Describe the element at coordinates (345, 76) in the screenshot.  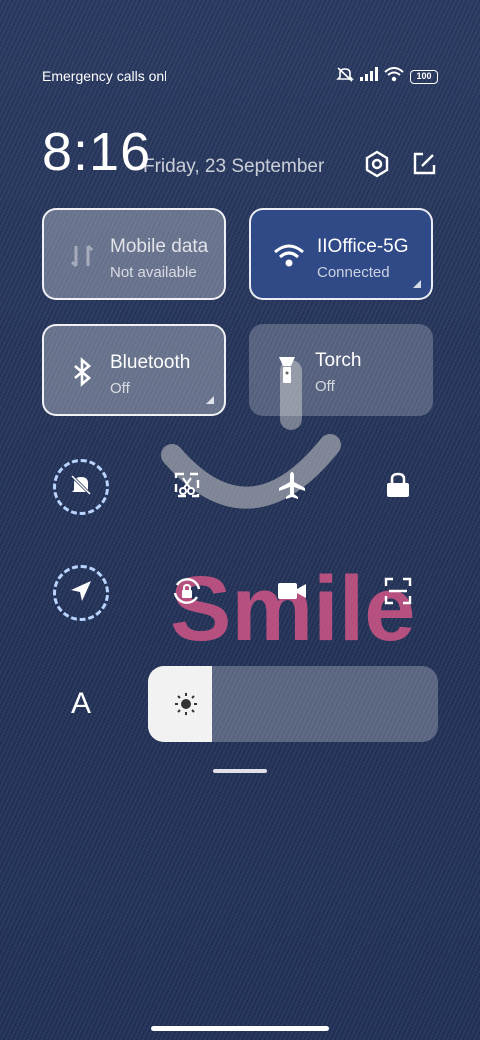
I see `silent-icon` at that location.